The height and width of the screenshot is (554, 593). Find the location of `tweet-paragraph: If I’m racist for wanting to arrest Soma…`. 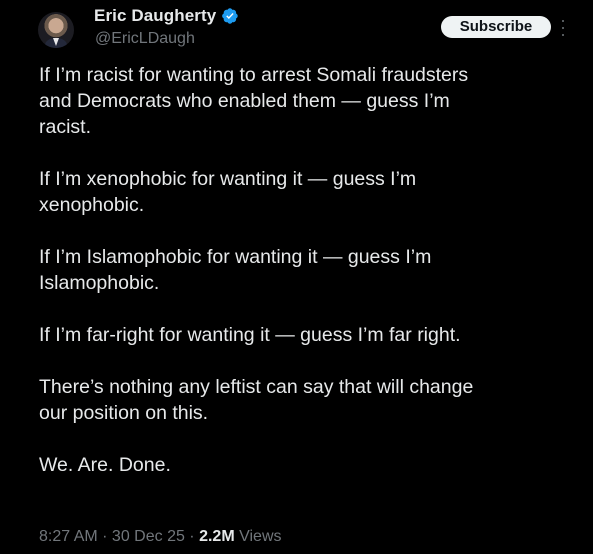

tweet-paragraph: If I’m racist for wanting to arrest Soma… is located at coordinates (254, 101).